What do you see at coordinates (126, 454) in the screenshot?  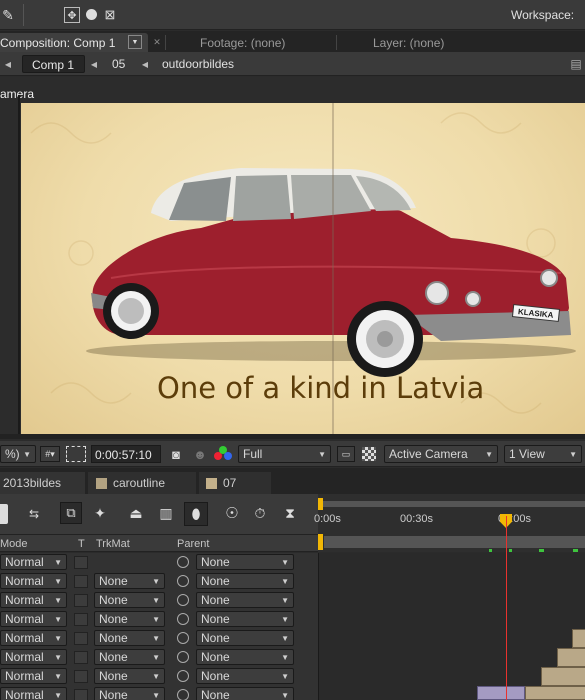 I see `timecode-display: 0:00:57:10` at bounding box center [126, 454].